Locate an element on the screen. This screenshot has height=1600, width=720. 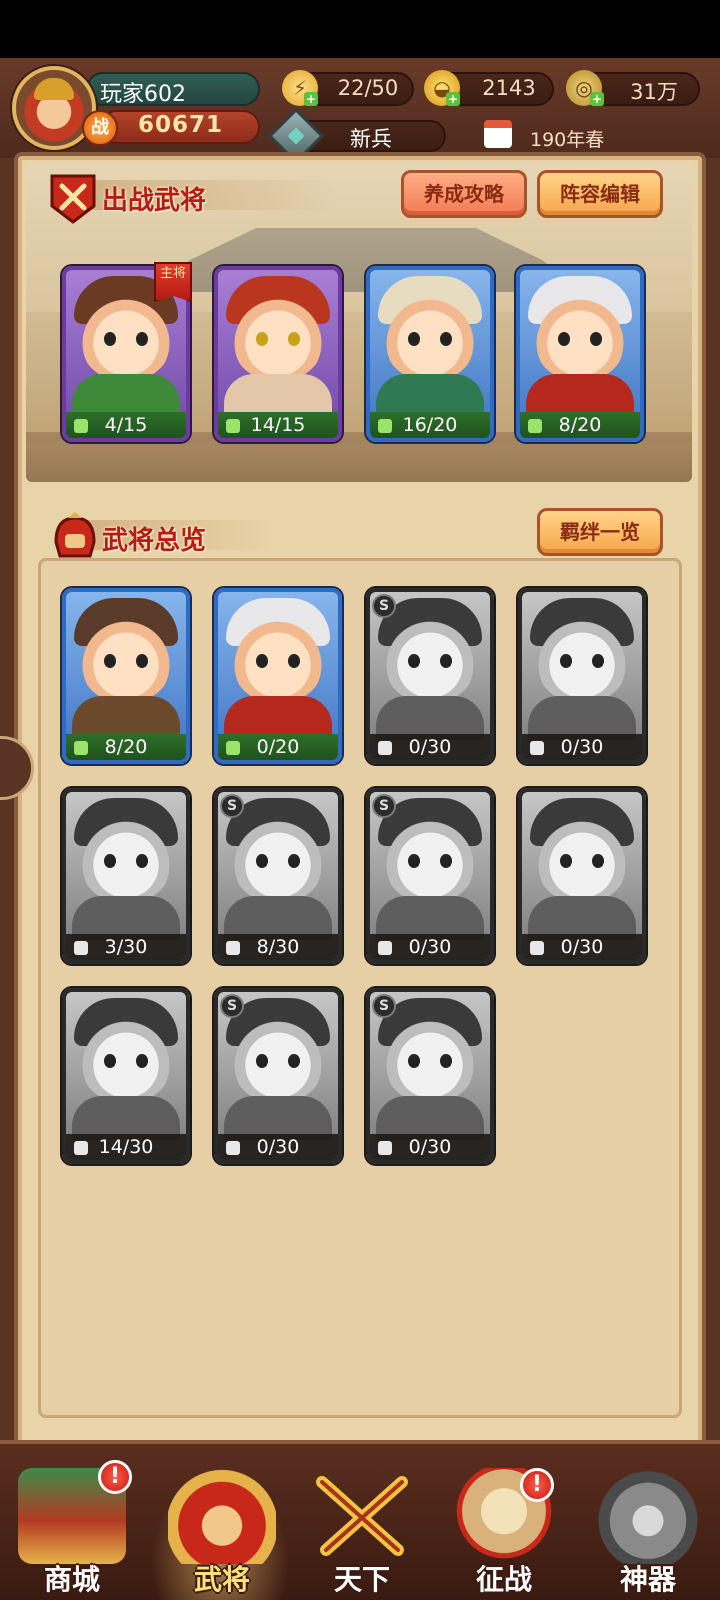
power-badge-icon: 战 is located at coordinates (100, 128).